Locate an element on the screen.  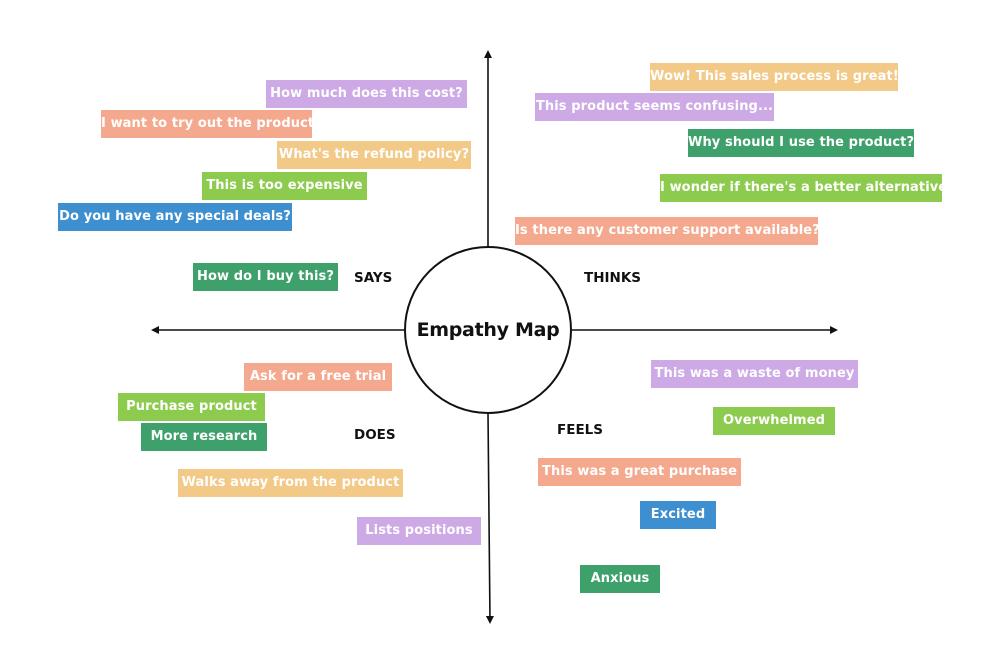
does-note: Walks away from the product is located at coordinates (290, 483).